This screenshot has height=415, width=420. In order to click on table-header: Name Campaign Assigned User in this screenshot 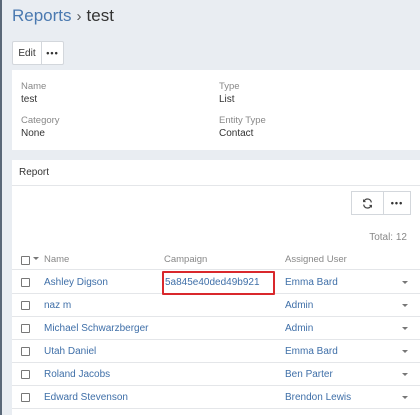, I will do `click(216, 259)`.